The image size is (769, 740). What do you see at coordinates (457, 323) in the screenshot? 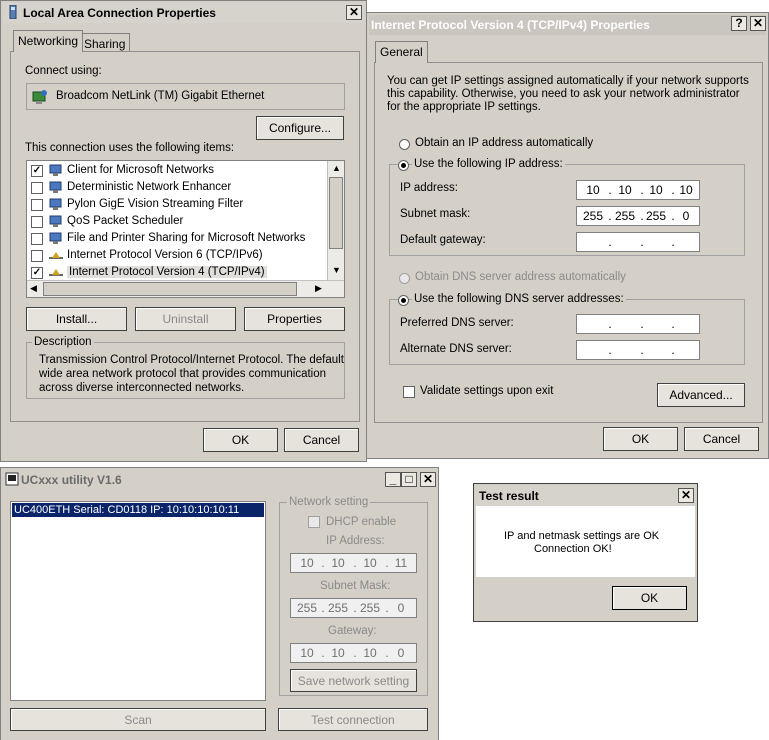
I see `preferred-dns-label: Preferred DNS server:` at bounding box center [457, 323].